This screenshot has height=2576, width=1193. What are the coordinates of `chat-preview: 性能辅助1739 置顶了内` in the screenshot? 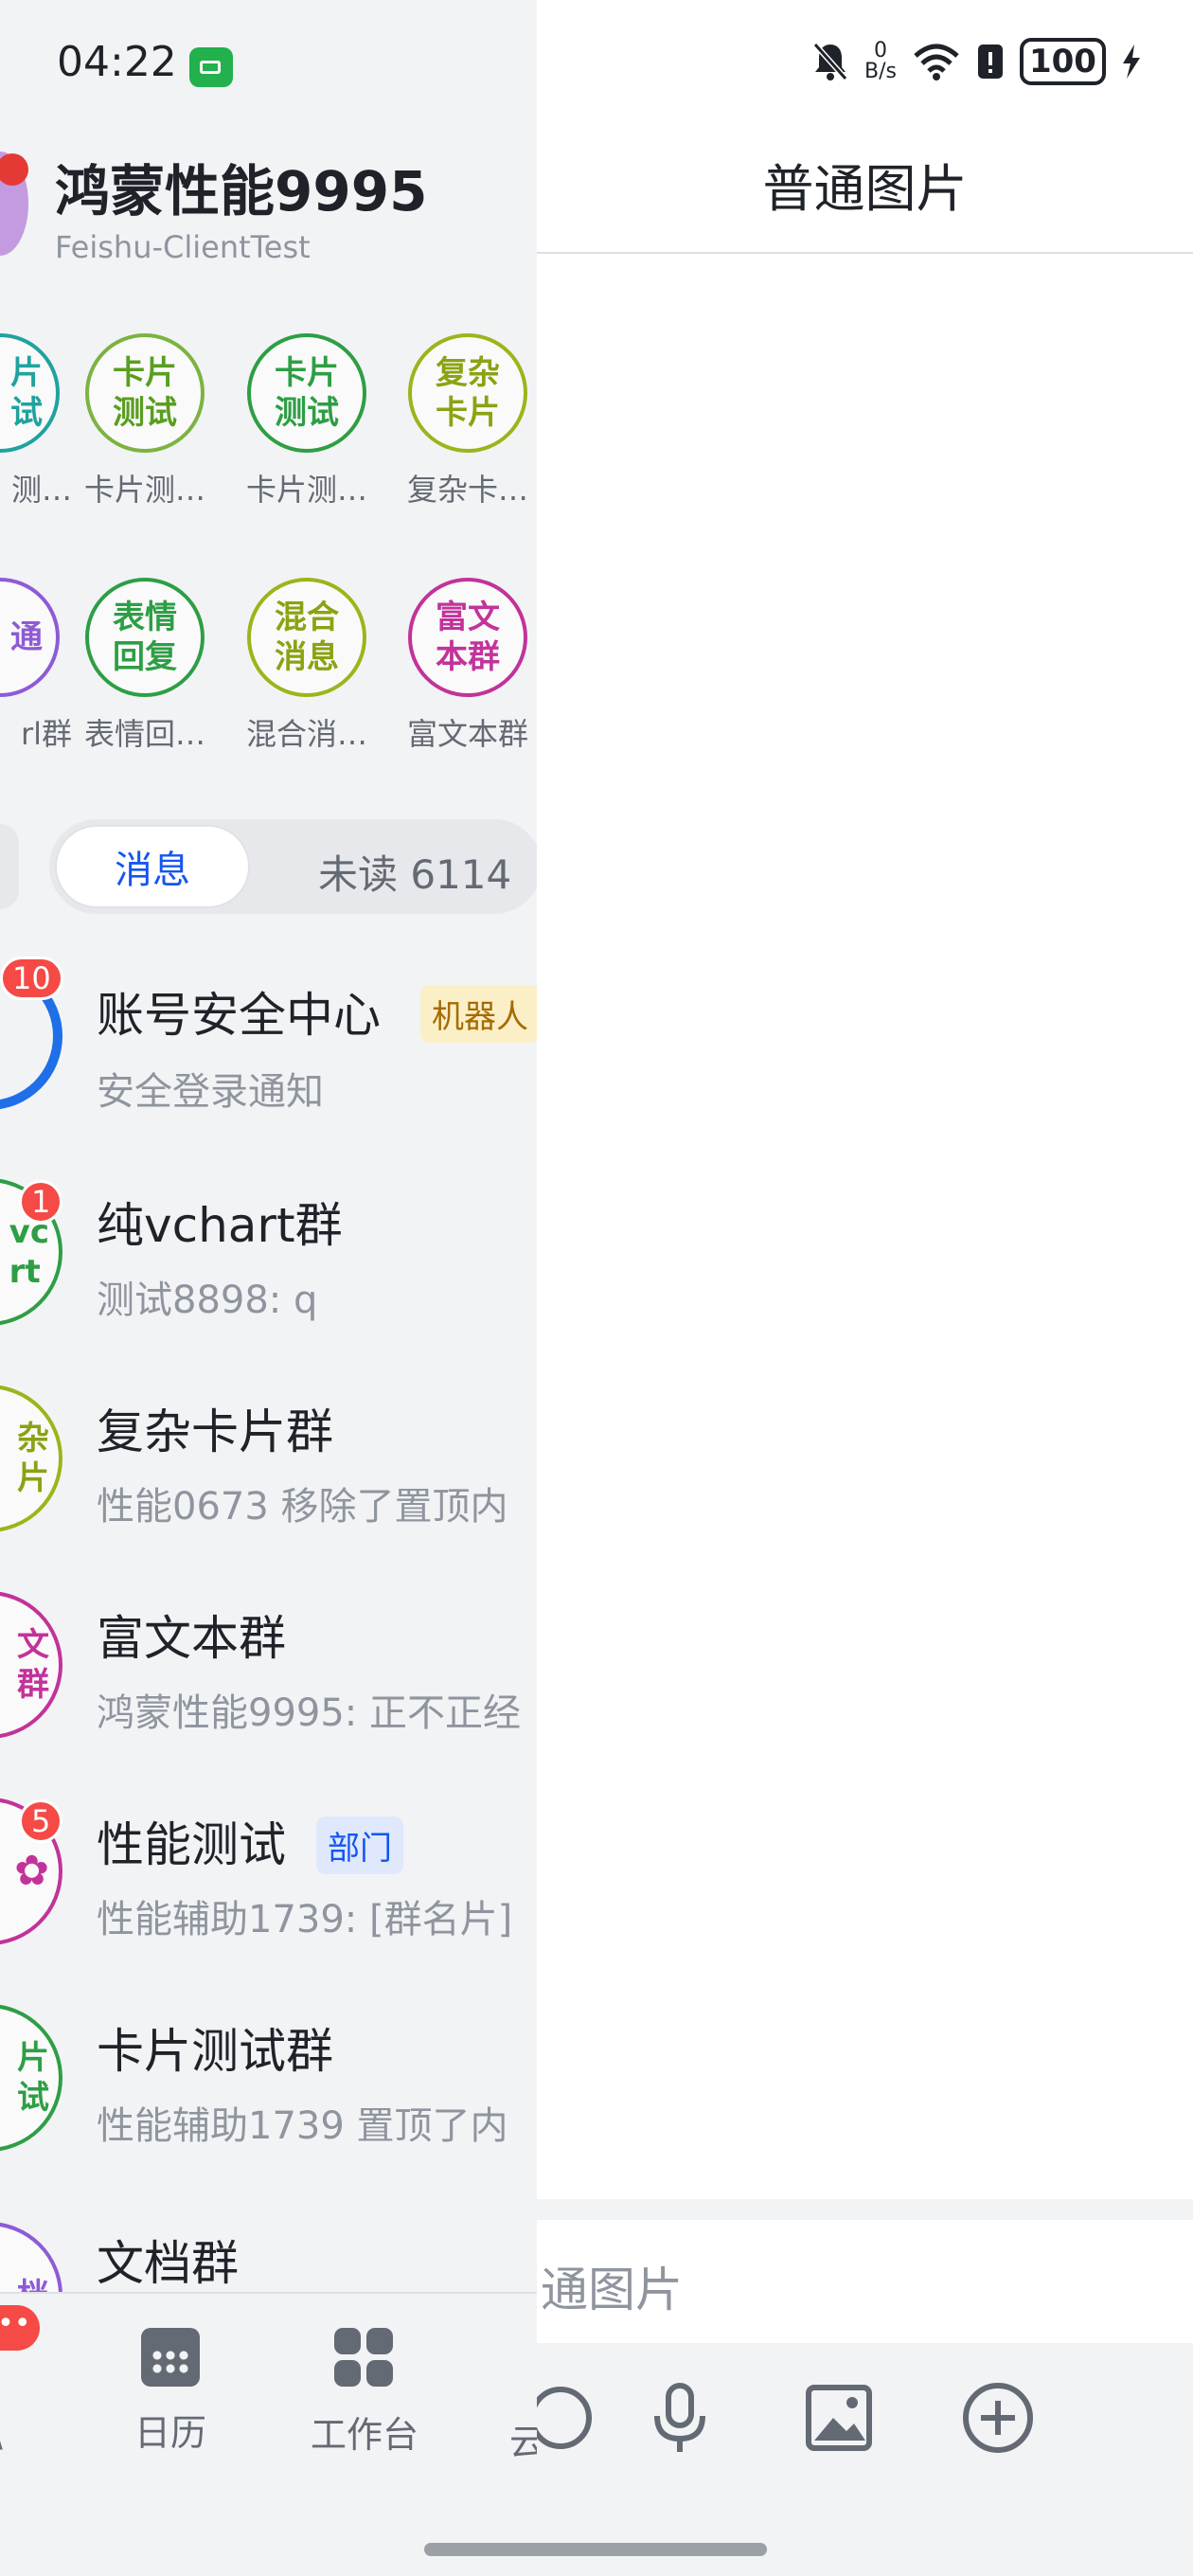 It's located at (302, 2126).